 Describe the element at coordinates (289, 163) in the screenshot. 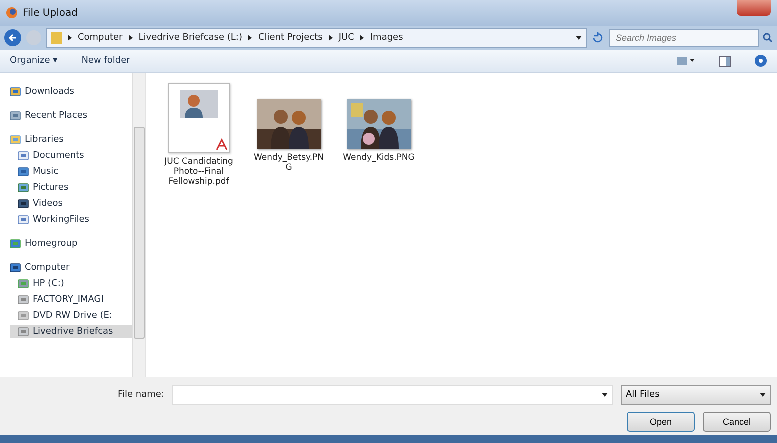

I see `file-name: Wendy_Betsy.PNG` at that location.